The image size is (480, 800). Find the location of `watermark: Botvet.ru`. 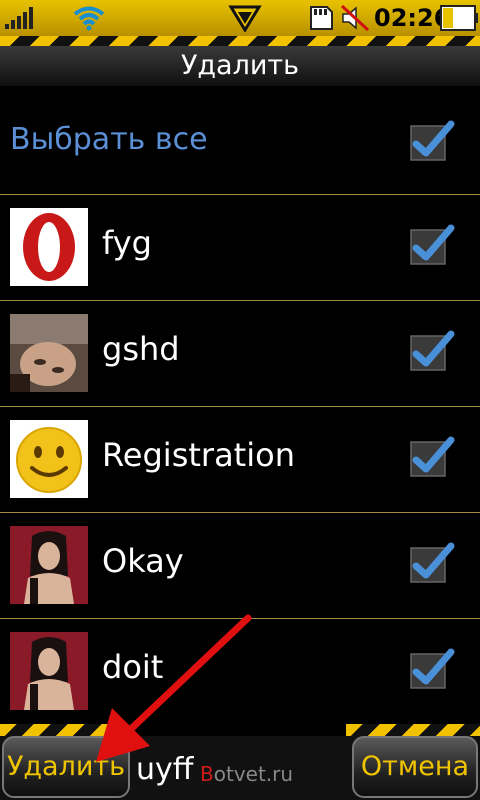

watermark: Botvet.ru is located at coordinates (246, 774).